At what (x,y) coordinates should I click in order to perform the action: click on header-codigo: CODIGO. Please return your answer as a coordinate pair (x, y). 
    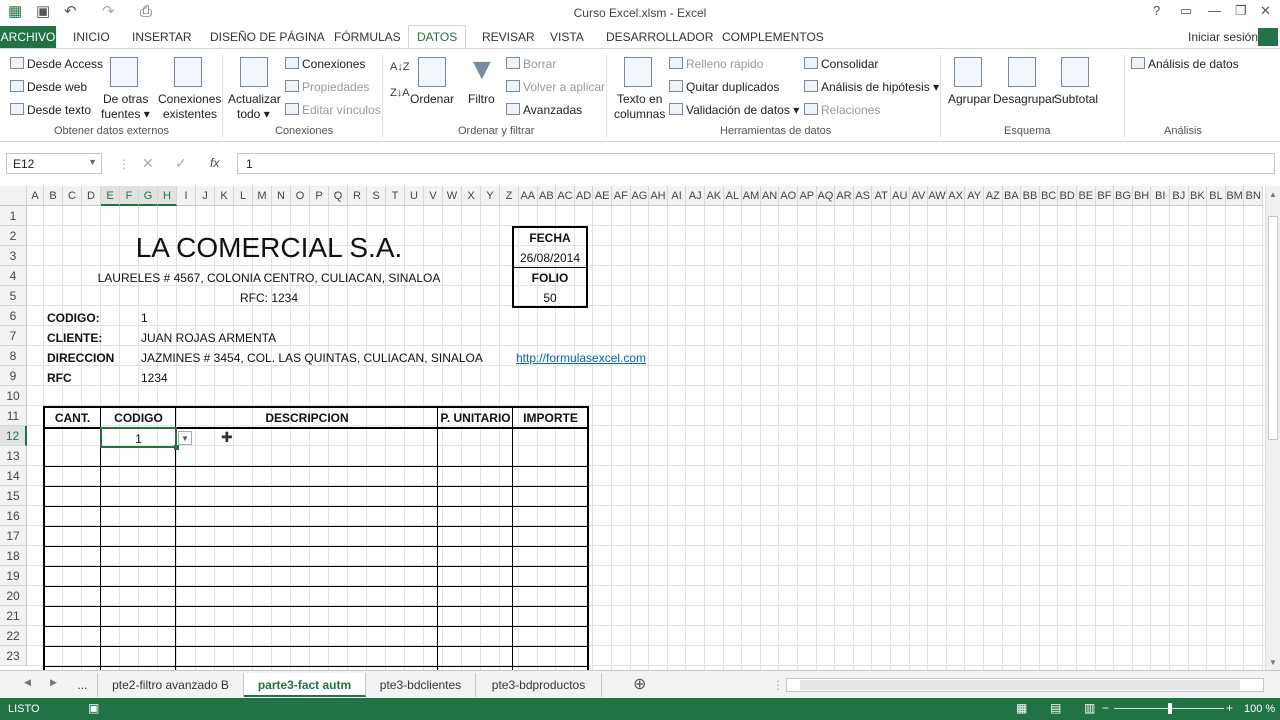
    Looking at the image, I should click on (138, 418).